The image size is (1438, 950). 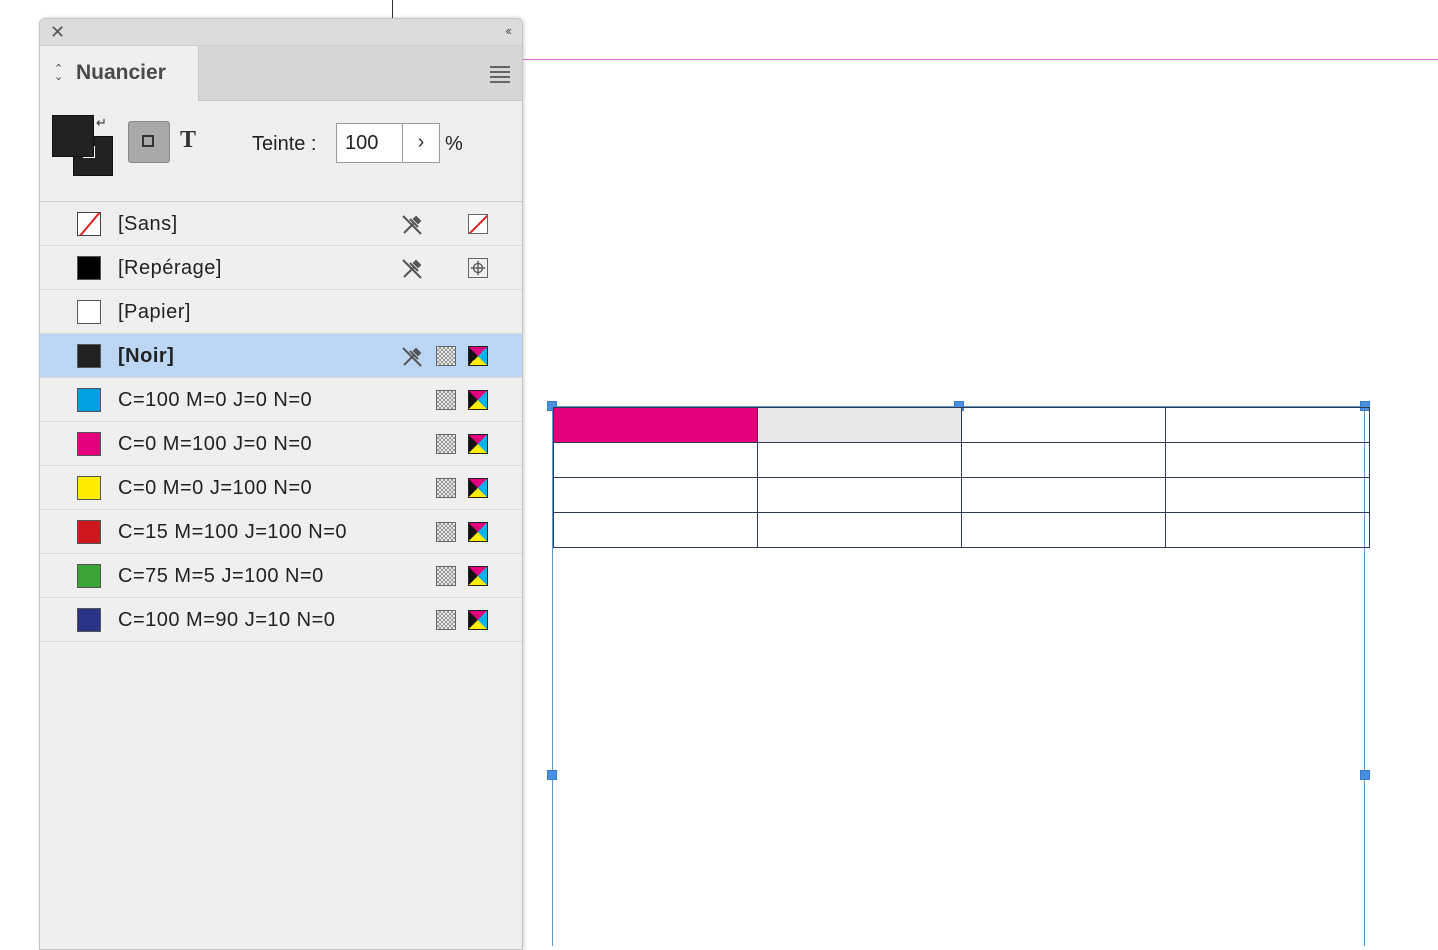 I want to click on swatch-name: C=100 M=90 J=10 N=0, so click(x=227, y=620).